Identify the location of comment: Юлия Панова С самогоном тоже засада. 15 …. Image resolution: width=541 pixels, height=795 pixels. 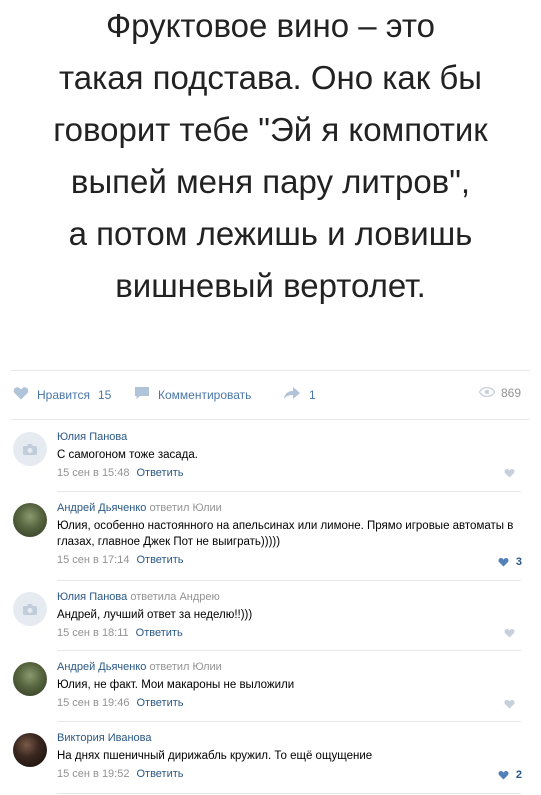
(270, 459).